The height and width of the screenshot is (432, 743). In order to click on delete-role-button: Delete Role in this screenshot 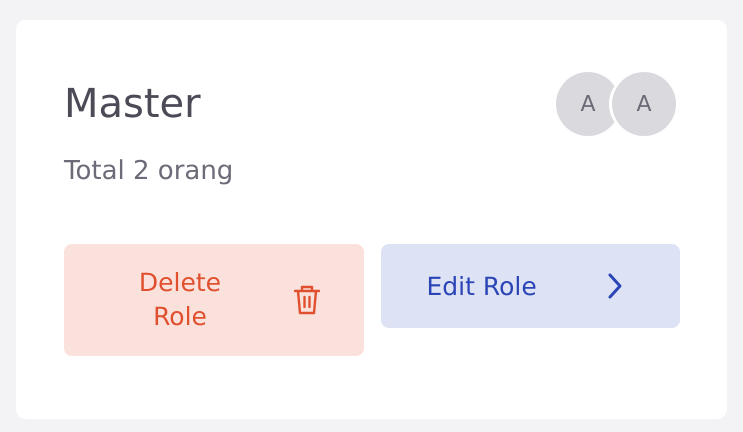, I will do `click(214, 300)`.